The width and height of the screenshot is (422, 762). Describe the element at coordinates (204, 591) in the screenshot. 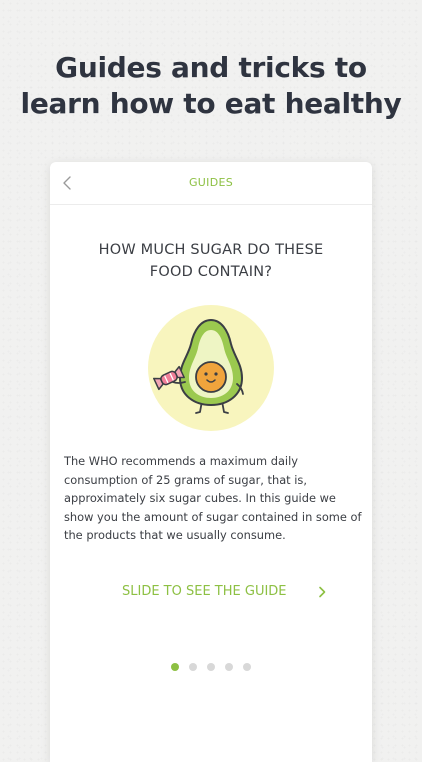

I see `slide-to-guide-label: SLIDE TO SEE THE GUIDE` at that location.